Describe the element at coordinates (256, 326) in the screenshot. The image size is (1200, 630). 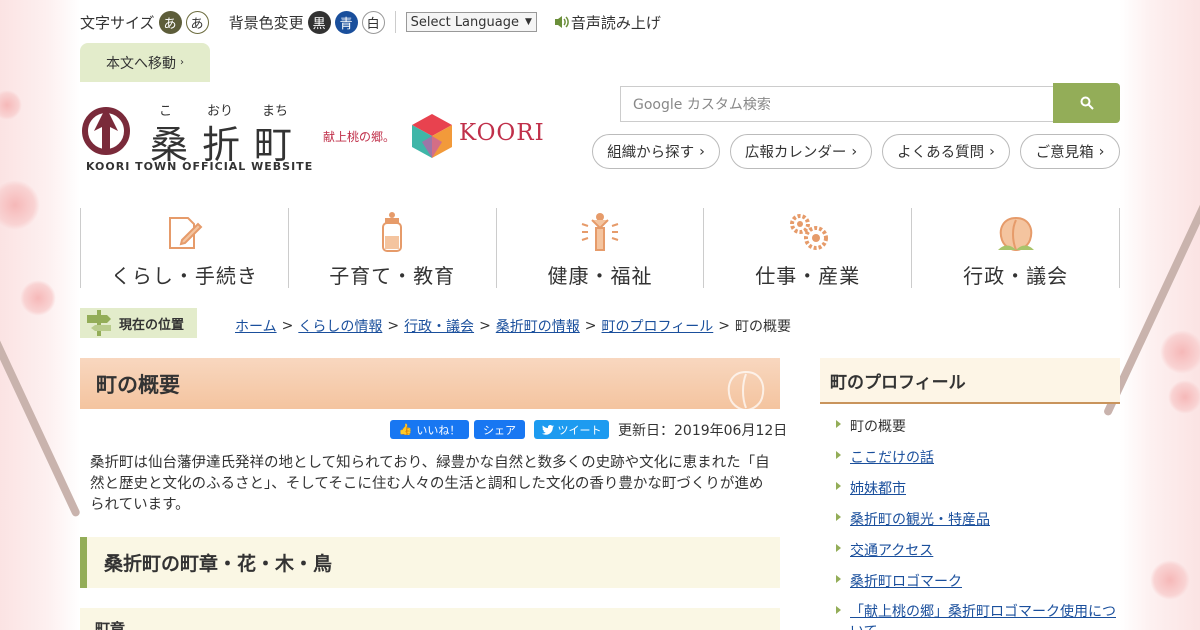
I see `breadcrumb-link: ホーム` at that location.